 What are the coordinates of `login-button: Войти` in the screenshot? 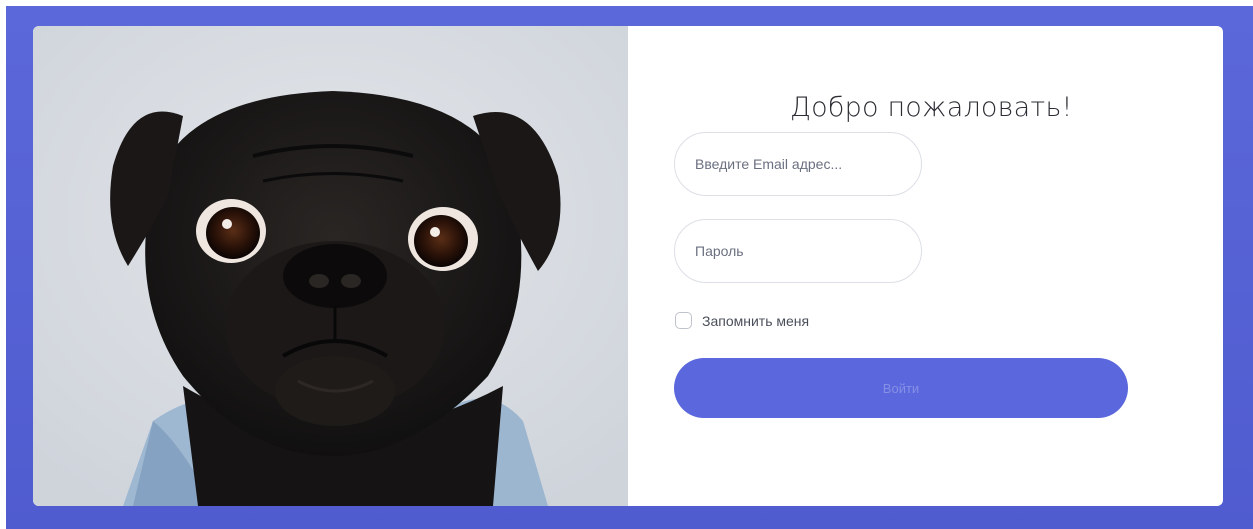 It's located at (901, 388).